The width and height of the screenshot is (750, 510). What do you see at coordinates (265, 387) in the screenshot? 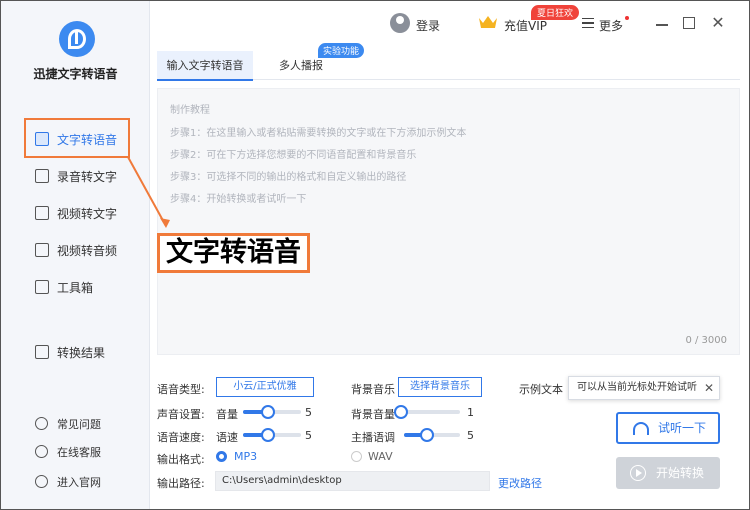
I see `voice-type-button: 小云/正式优雅` at bounding box center [265, 387].